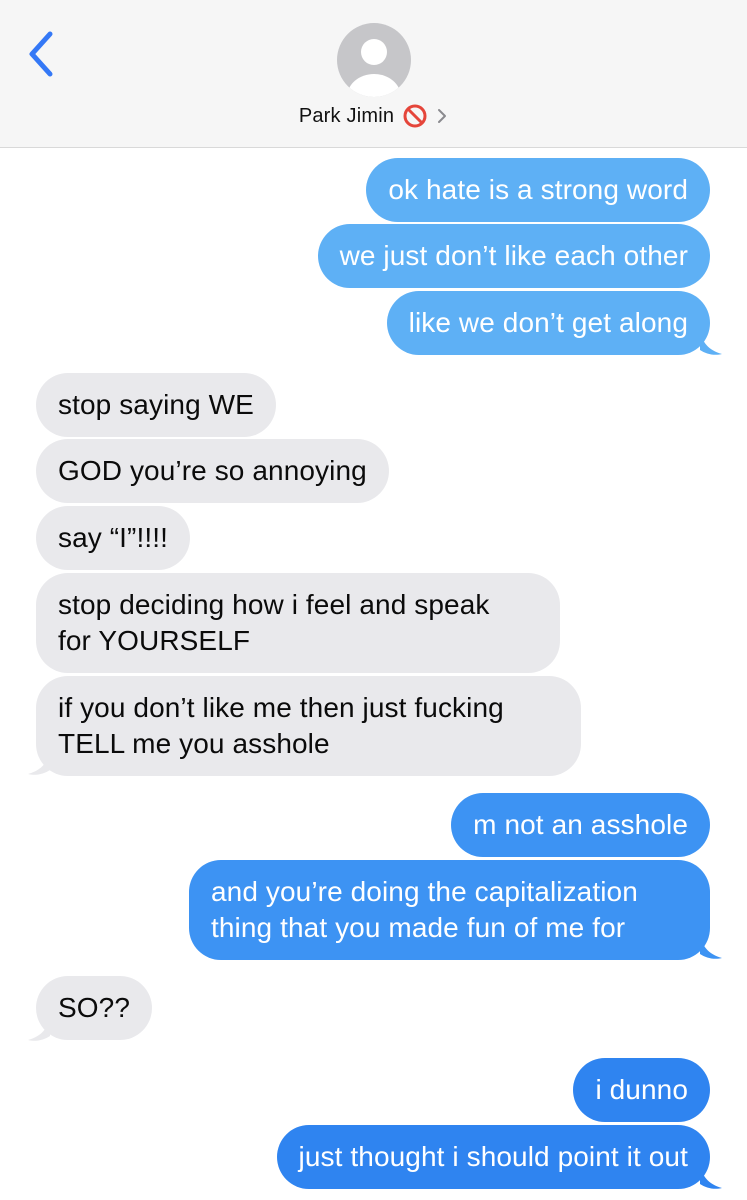 This screenshot has width=747, height=1200. What do you see at coordinates (538, 190) in the screenshot?
I see `message-bubble: ok hate is a strong word` at bounding box center [538, 190].